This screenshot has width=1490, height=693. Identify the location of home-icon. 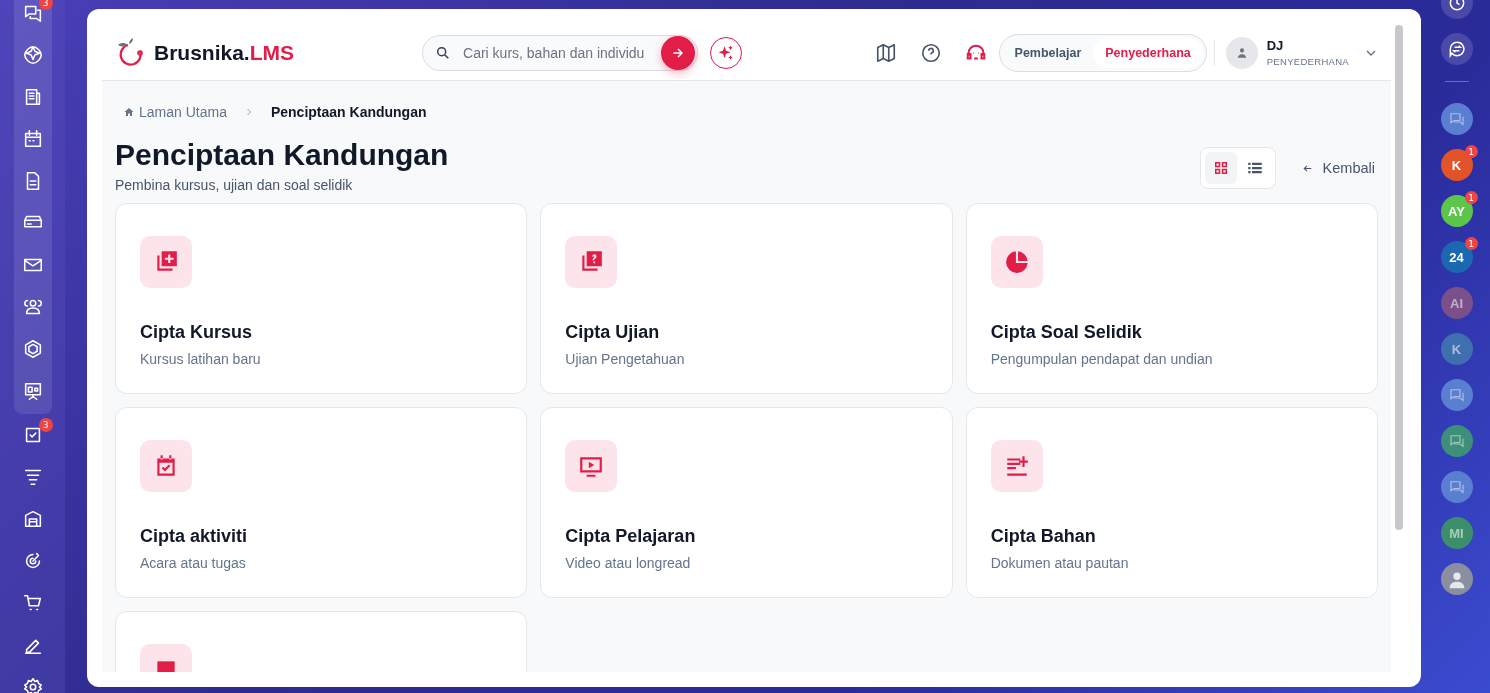
(129, 112).